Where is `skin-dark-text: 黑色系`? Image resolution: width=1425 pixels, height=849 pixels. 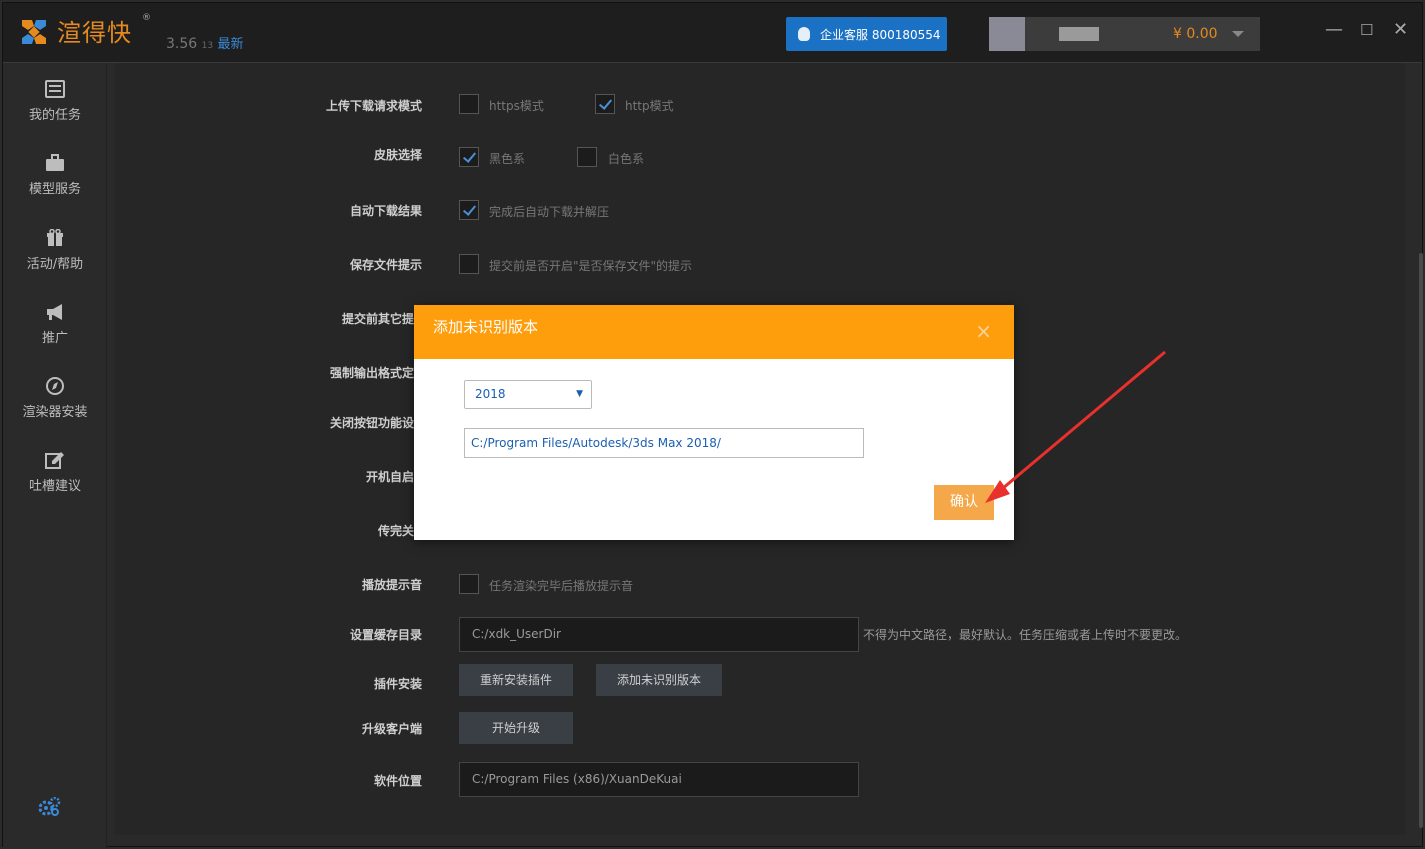
skin-dark-text: 黑色系 is located at coordinates (507, 159).